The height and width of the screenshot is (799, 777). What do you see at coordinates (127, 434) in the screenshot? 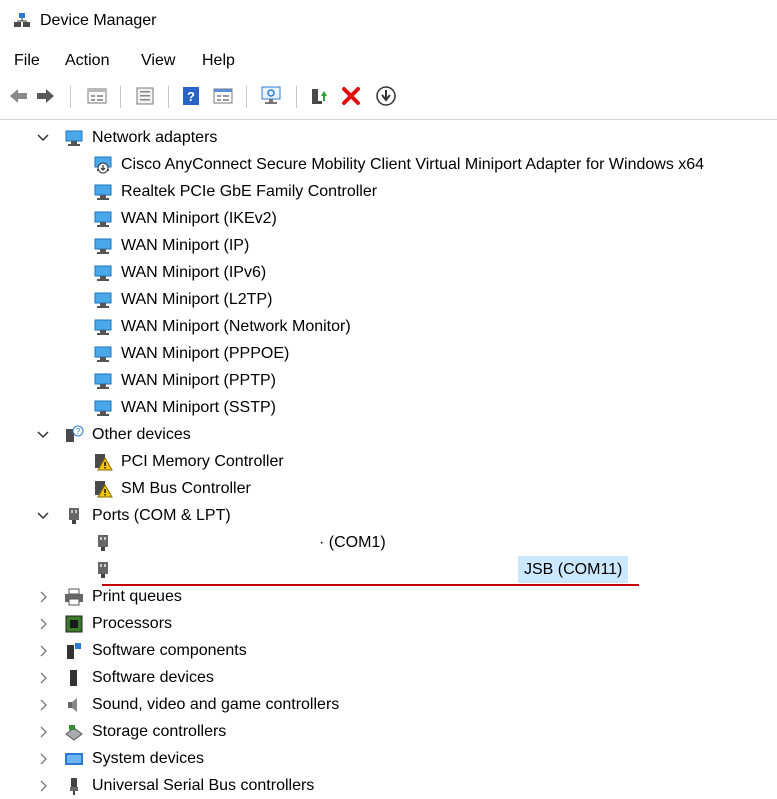
I see `tree-node-other-devices: ? Other devices` at bounding box center [127, 434].